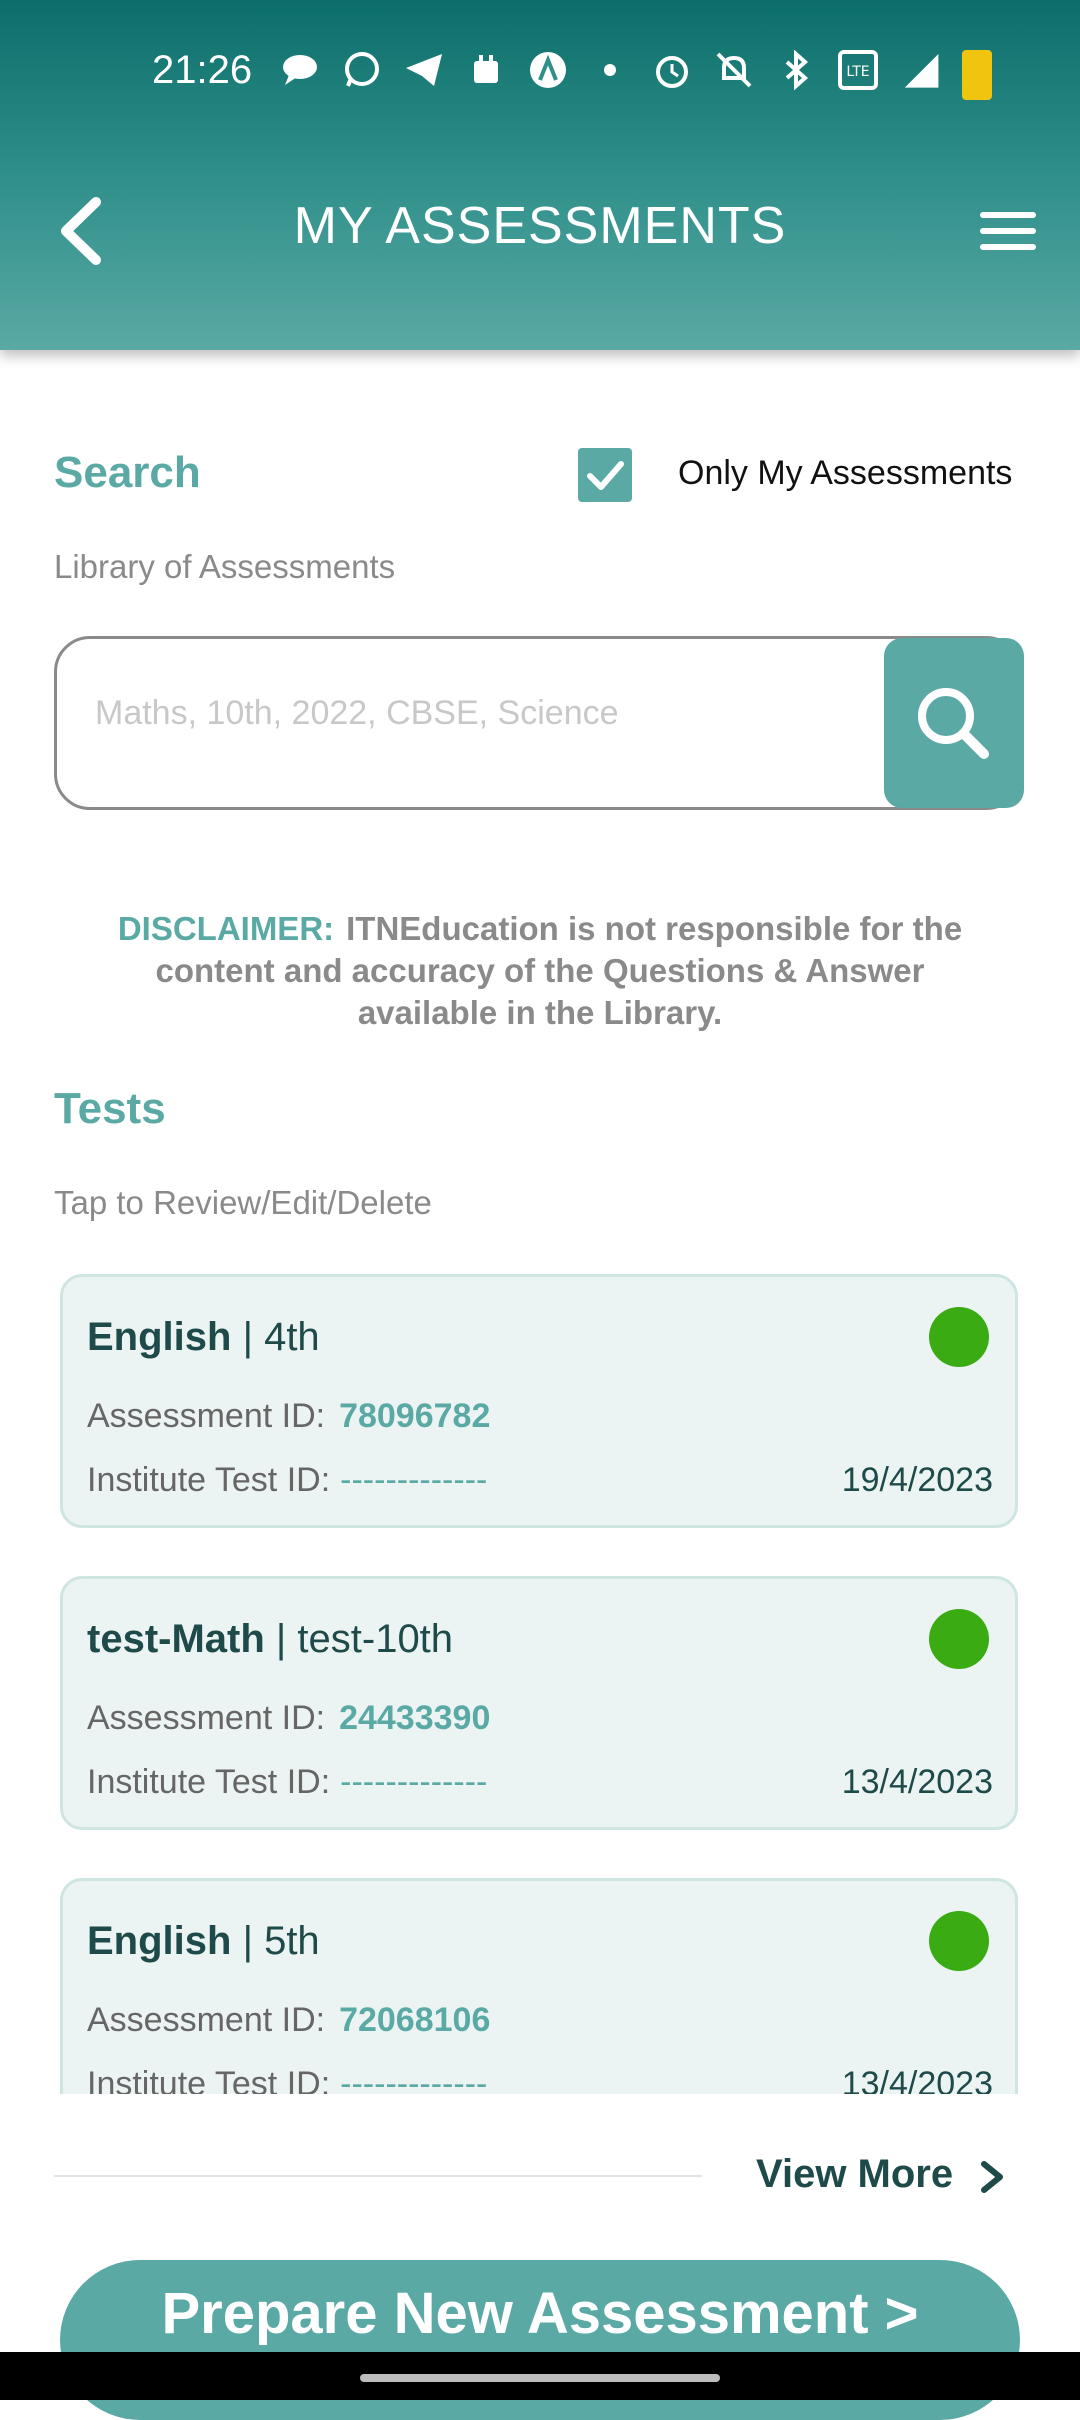 Image resolution: width=1080 pixels, height=2420 pixels. I want to click on search-input, so click(475, 713).